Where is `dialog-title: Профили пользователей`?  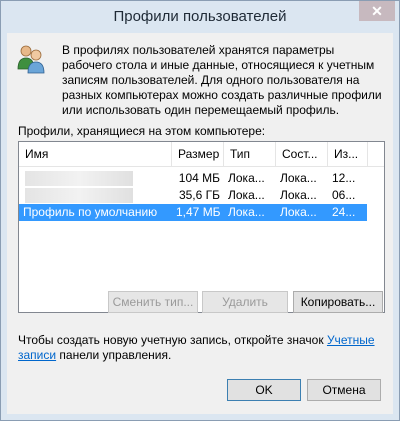 dialog-title: Профили пользователей is located at coordinates (200, 16).